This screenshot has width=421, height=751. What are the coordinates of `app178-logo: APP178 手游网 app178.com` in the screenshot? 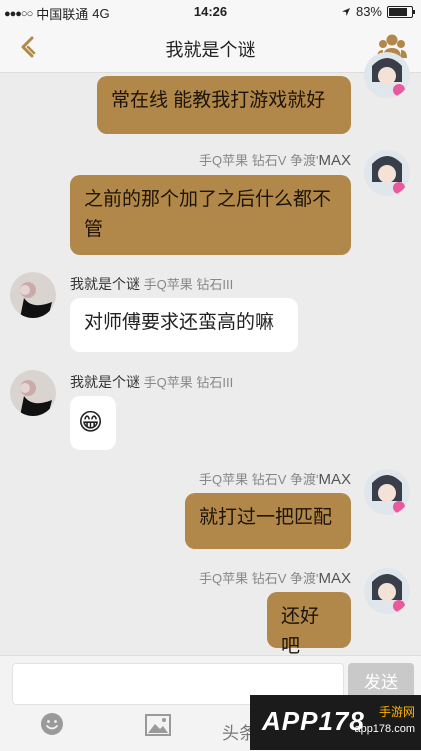 It's located at (335, 722).